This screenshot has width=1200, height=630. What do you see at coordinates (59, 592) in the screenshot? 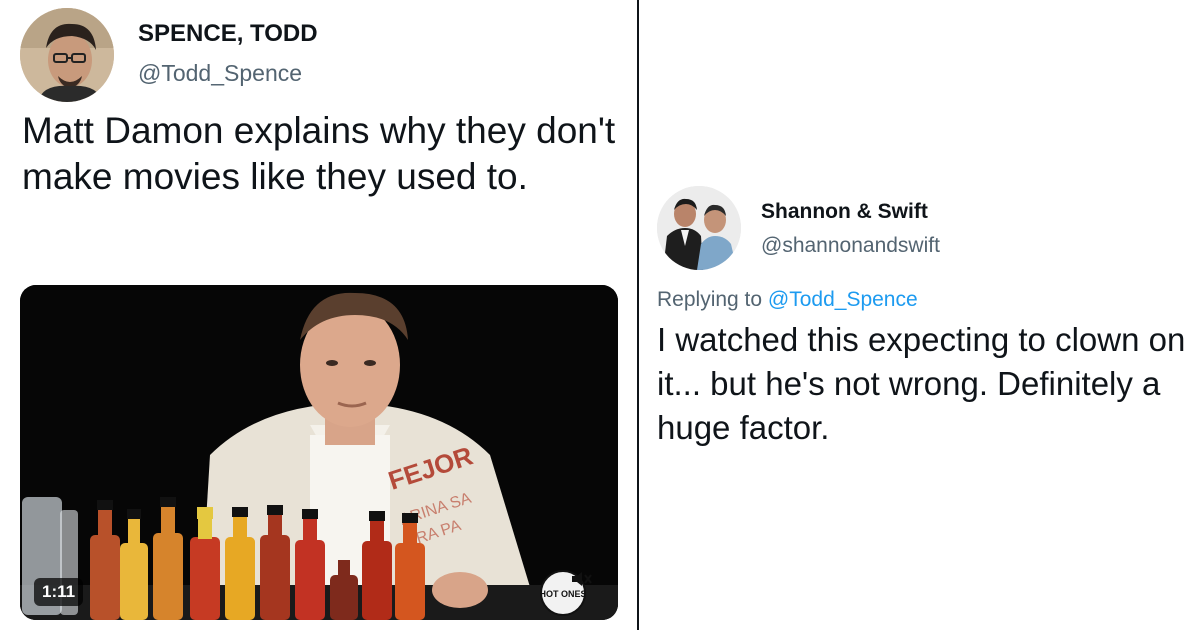
I see `video-duration: 1:11` at bounding box center [59, 592].